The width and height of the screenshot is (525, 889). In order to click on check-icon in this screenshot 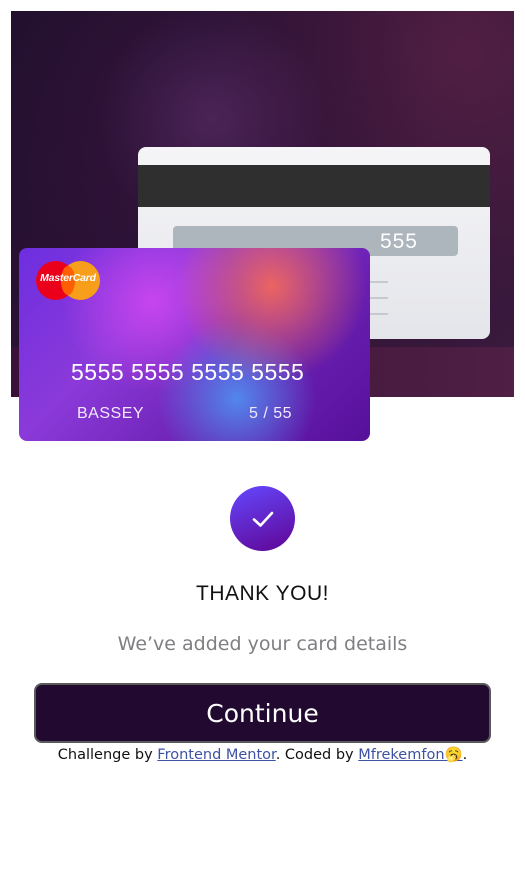, I will do `click(263, 519)`.